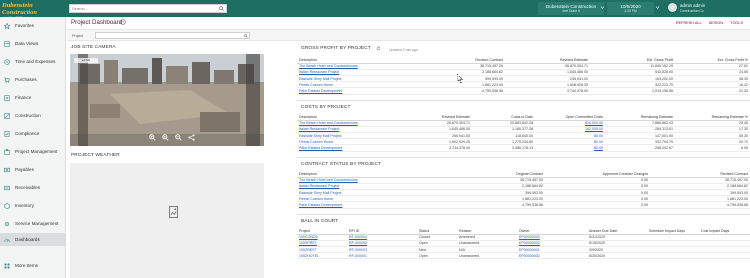  What do you see at coordinates (7, 223) in the screenshot?
I see `service-icon` at bounding box center [7, 223].